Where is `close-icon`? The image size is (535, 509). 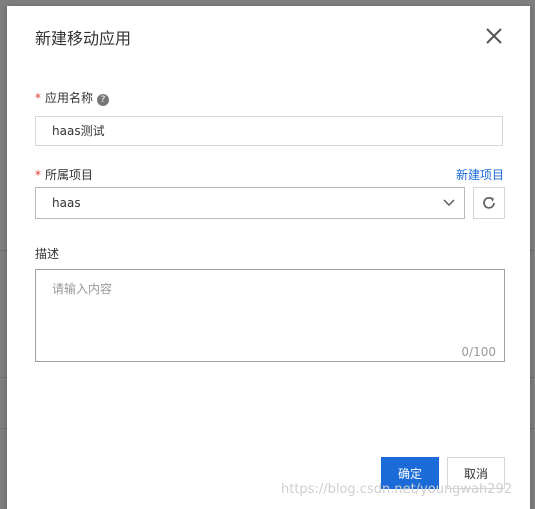 close-icon is located at coordinates (494, 36).